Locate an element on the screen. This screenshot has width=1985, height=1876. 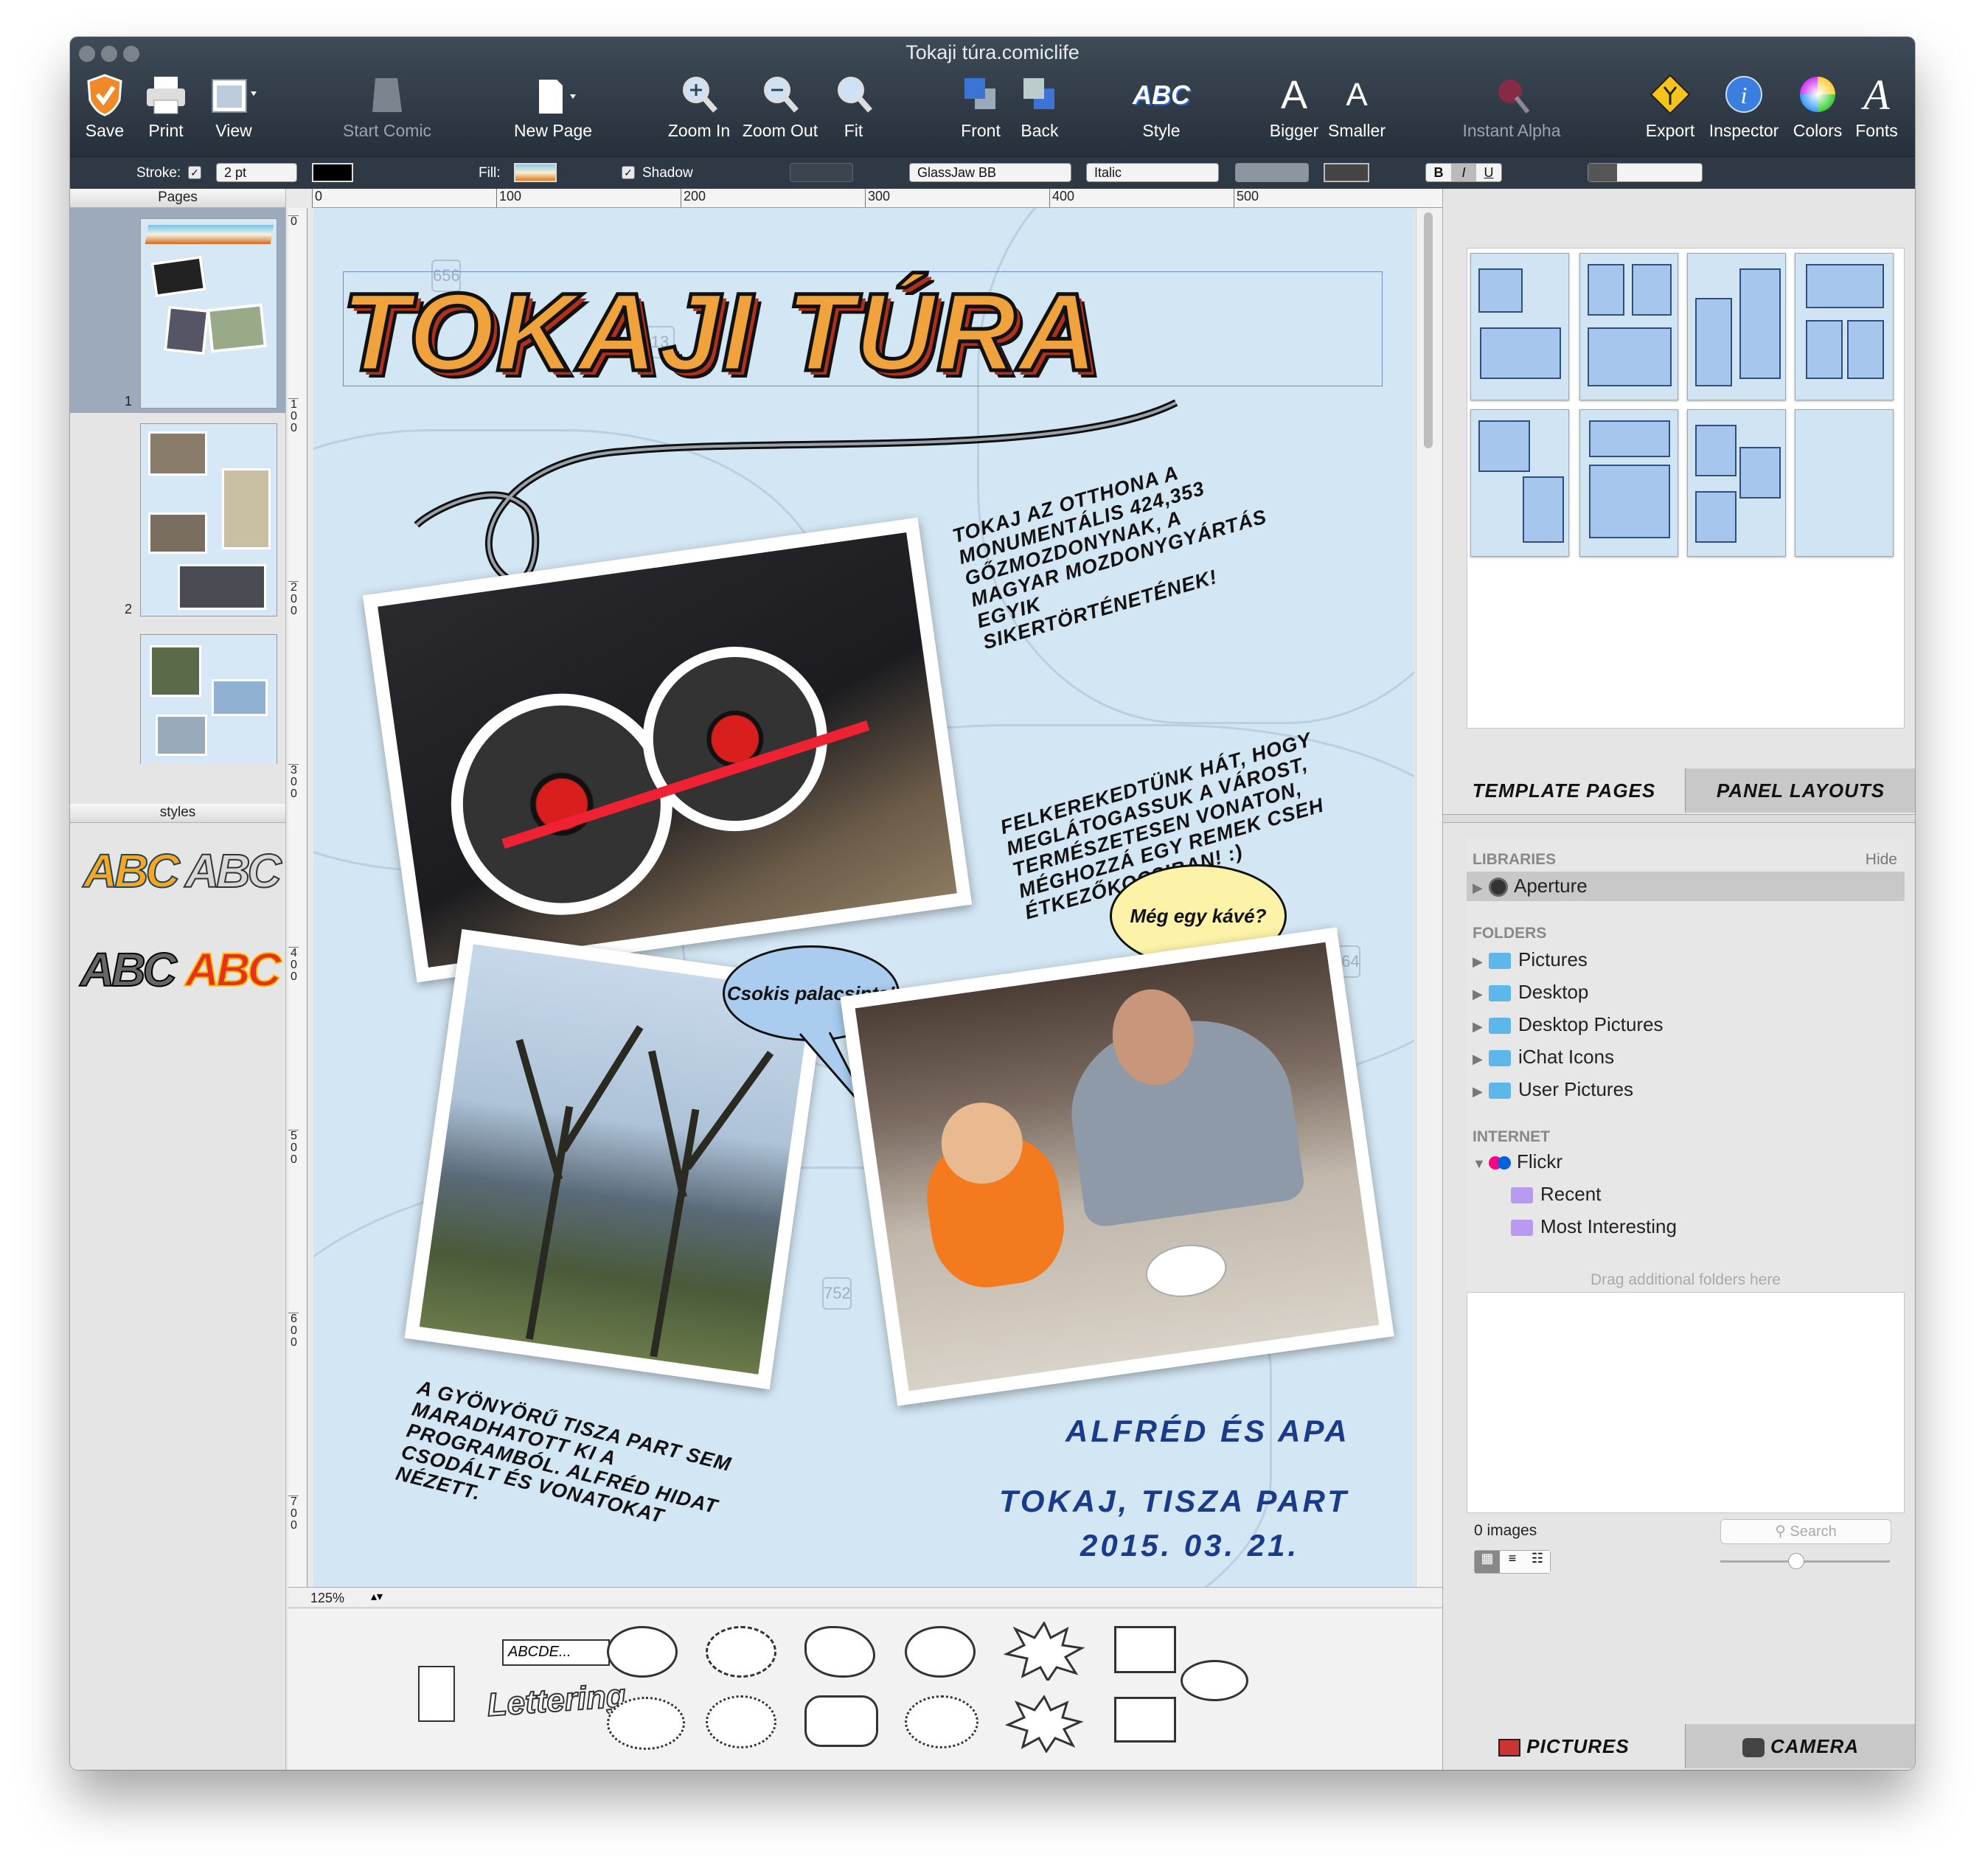
flickr-most-interesting: Most Interesting is located at coordinates (1594, 1226).